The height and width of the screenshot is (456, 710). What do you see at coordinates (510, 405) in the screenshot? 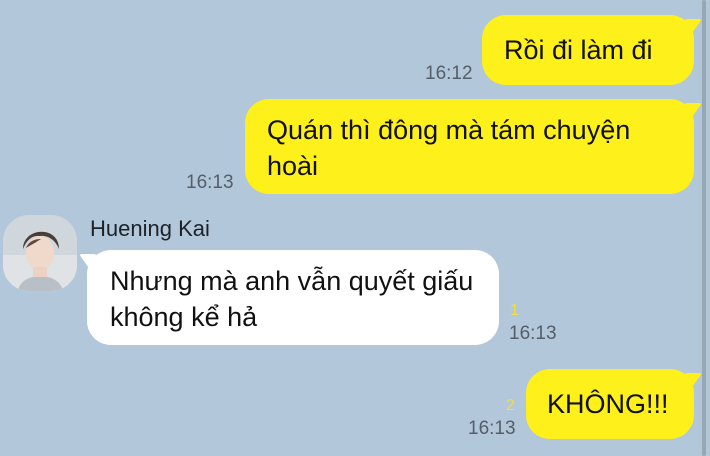
I see `unread-count: 2` at bounding box center [510, 405].